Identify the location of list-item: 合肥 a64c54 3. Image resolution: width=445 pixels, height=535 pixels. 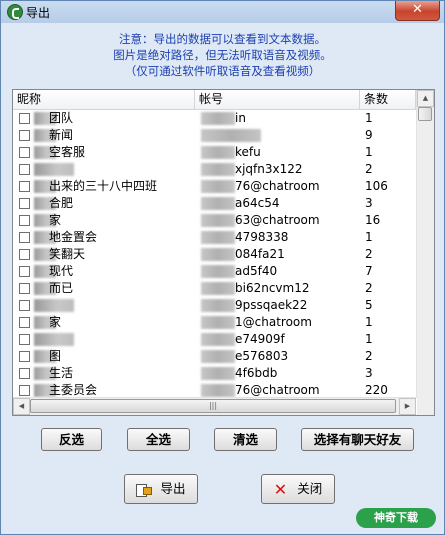
(214, 203).